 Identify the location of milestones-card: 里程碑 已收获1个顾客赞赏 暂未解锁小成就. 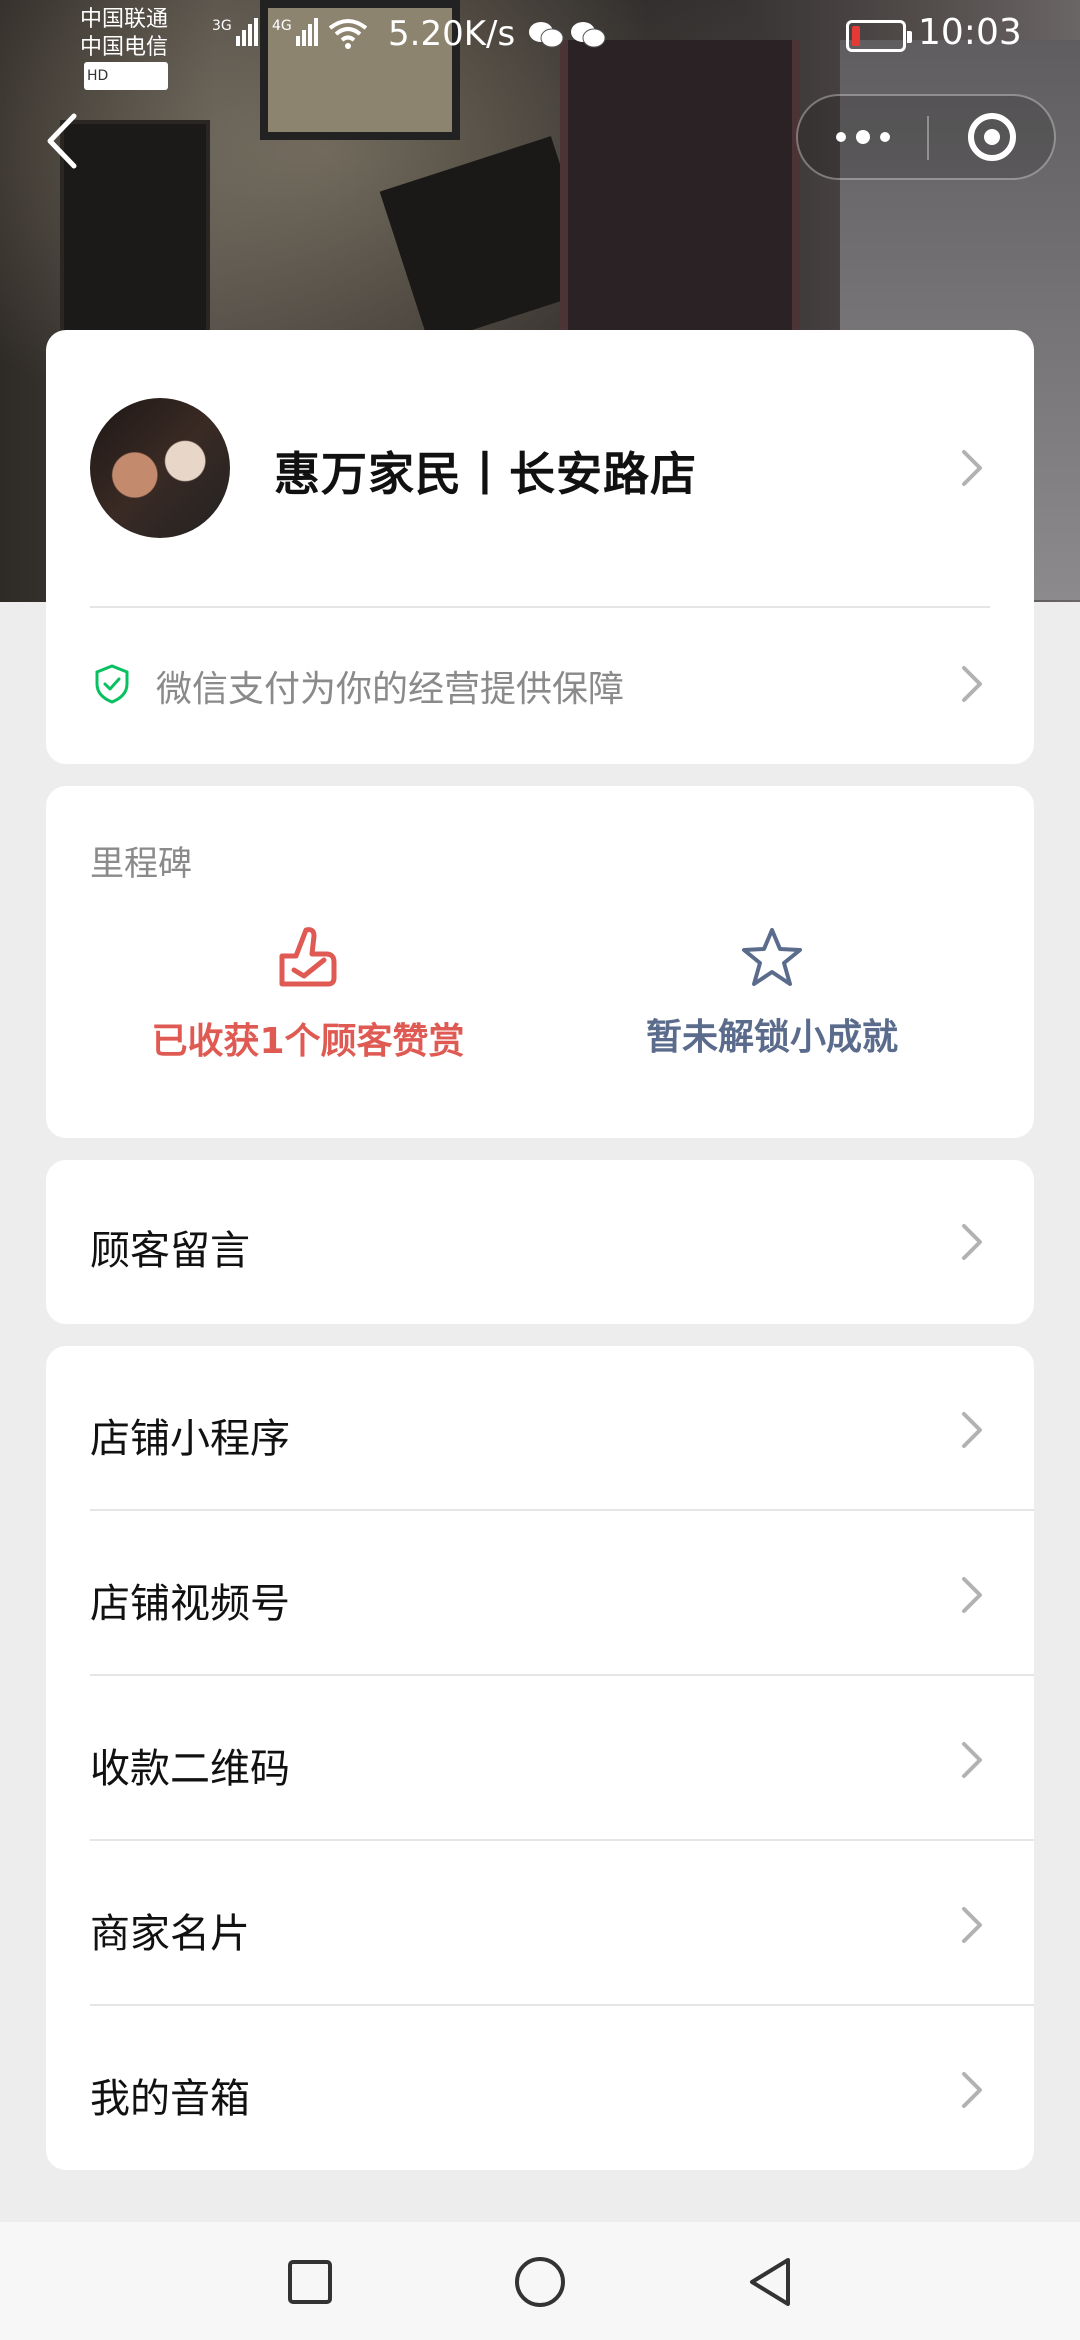
(540, 962).